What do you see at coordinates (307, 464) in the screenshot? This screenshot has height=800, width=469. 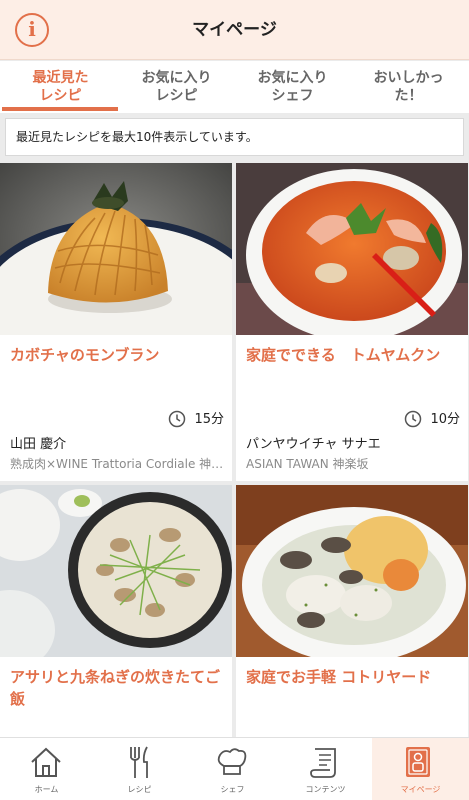 I see `restaurant-name: ASIAN TAWAN 神楽坂` at bounding box center [307, 464].